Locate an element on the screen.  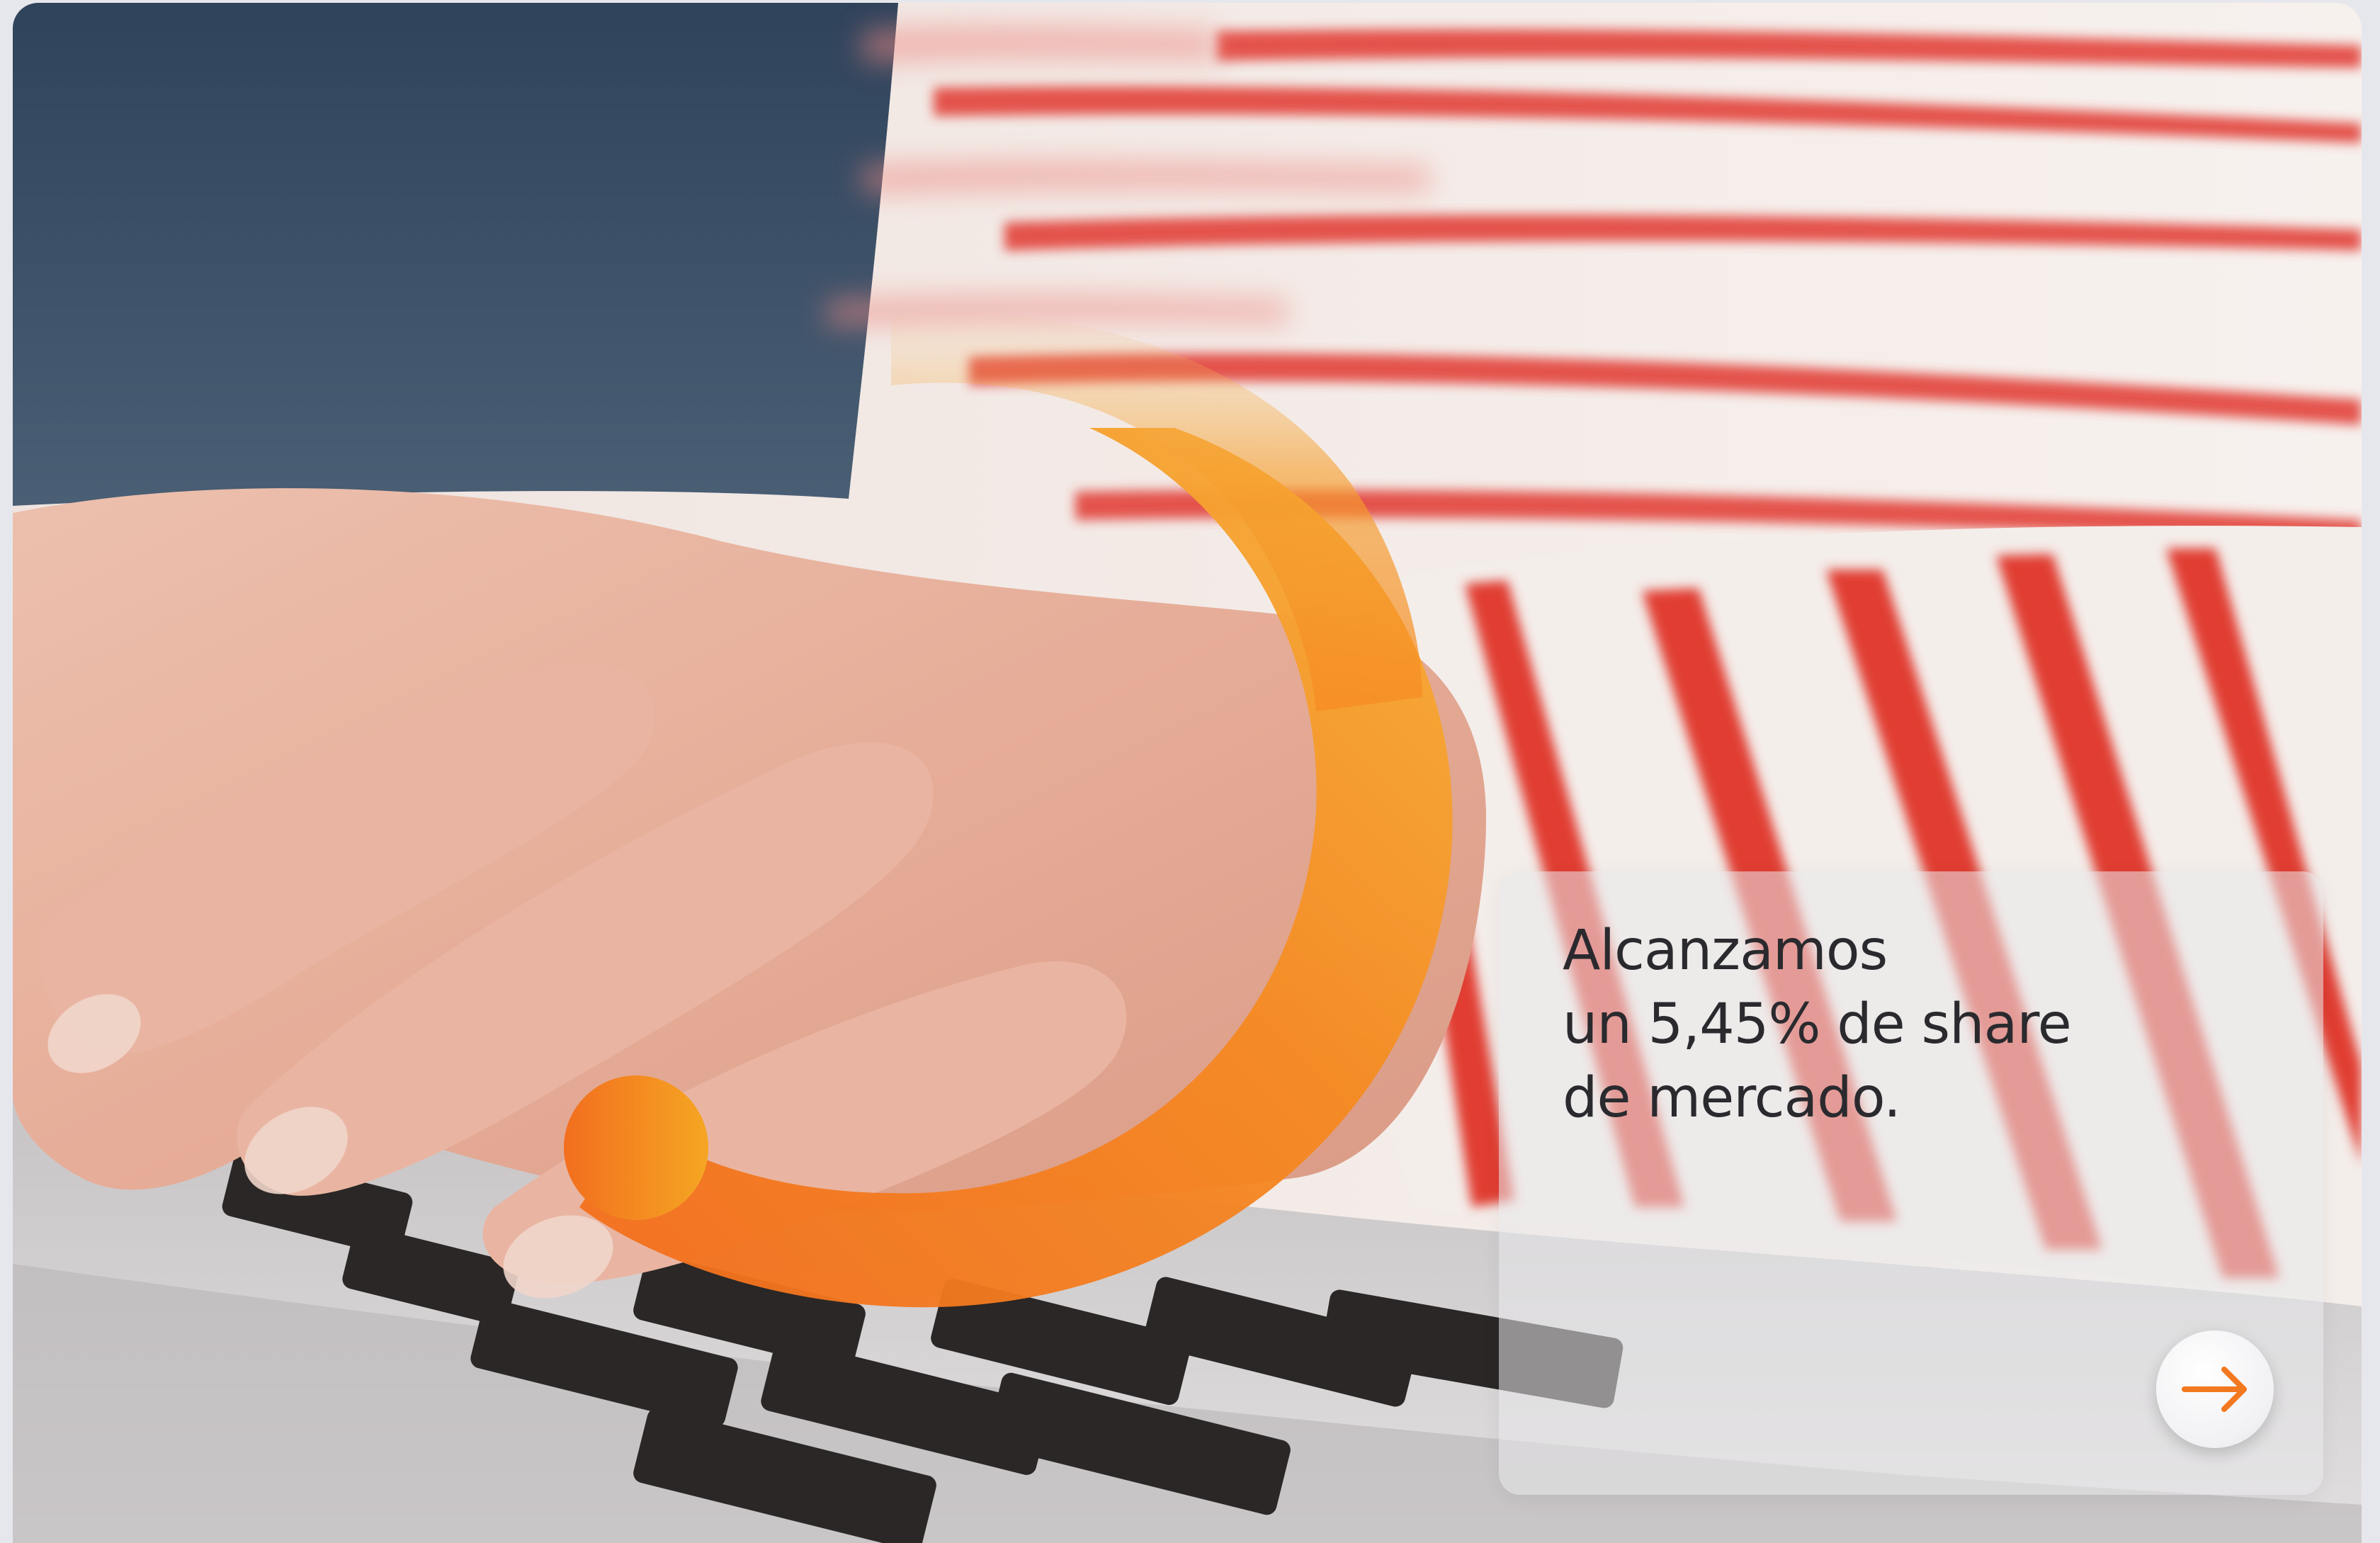
headline-line-2: un 5,45% de share is located at coordinates (1818, 1024).